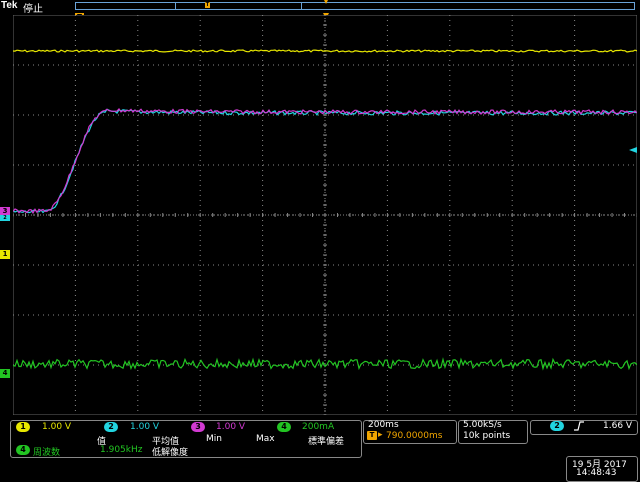 This screenshot has width=640, height=482. I want to click on record-length: 10k points, so click(487, 436).